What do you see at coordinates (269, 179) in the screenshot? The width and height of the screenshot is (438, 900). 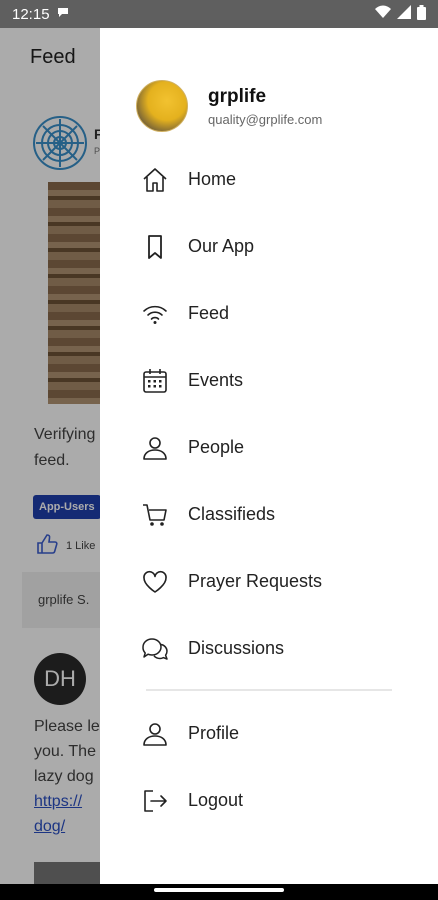 I see `menu-item-home: Home` at bounding box center [269, 179].